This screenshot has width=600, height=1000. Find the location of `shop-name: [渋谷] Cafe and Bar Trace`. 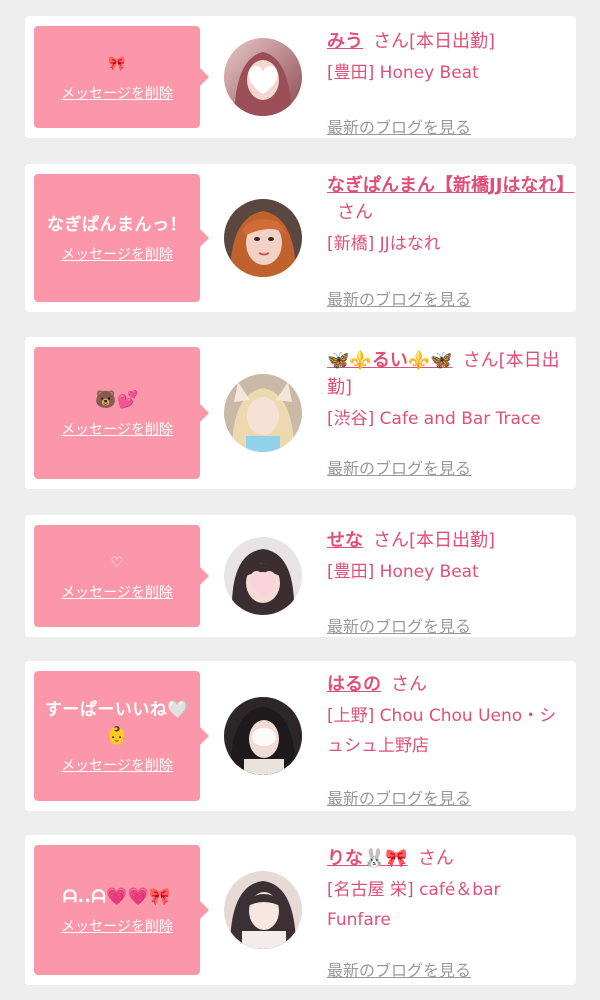

shop-name: [渋谷] Cafe and Bar Trace is located at coordinates (434, 419).